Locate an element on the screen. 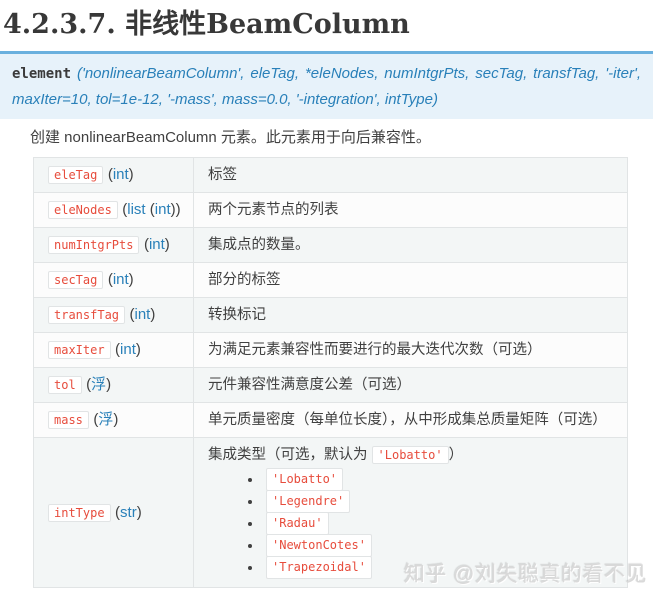 The height and width of the screenshot is (589, 653). param-name-code: secTag is located at coordinates (76, 280).